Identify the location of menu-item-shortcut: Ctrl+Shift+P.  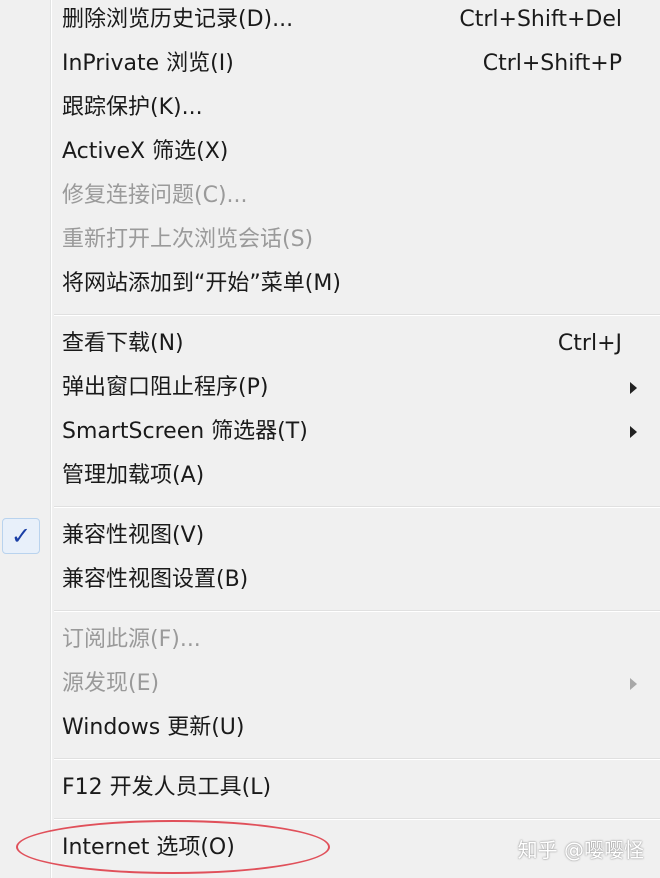
(552, 63).